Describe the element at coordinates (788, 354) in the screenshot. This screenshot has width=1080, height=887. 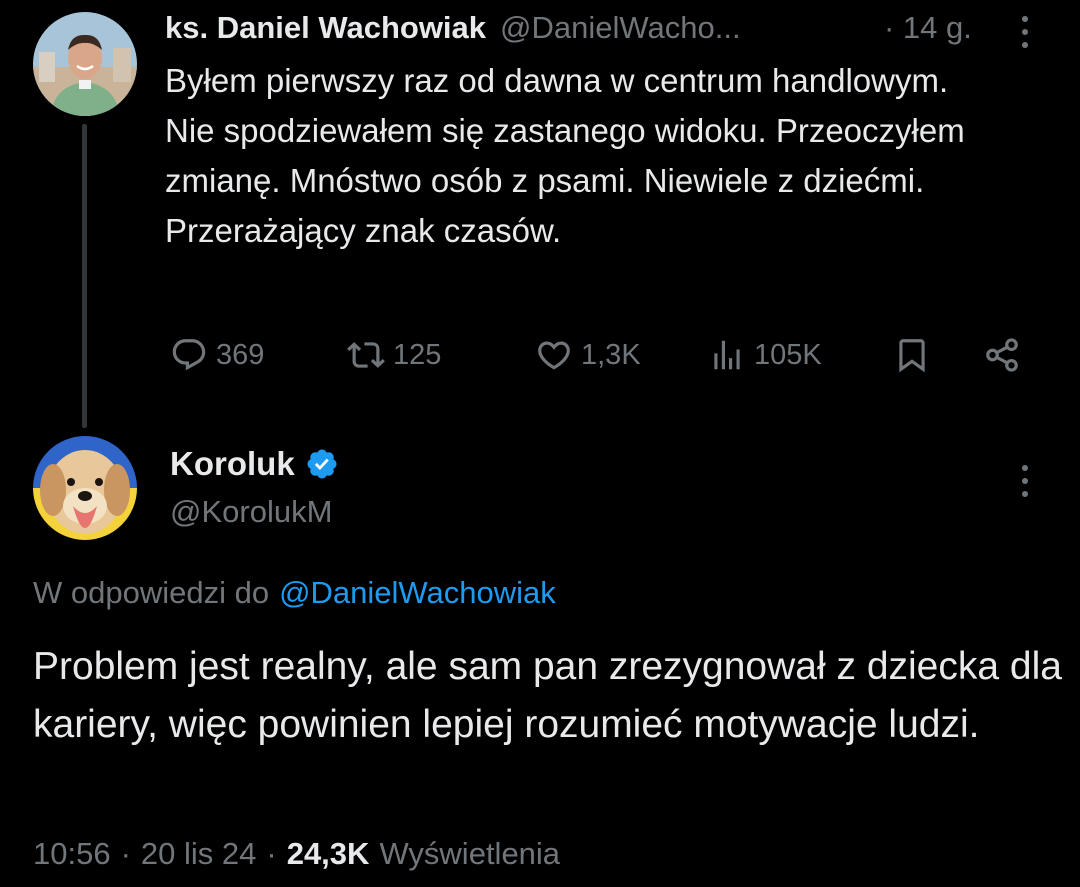
I see `views-count: 105K` at that location.